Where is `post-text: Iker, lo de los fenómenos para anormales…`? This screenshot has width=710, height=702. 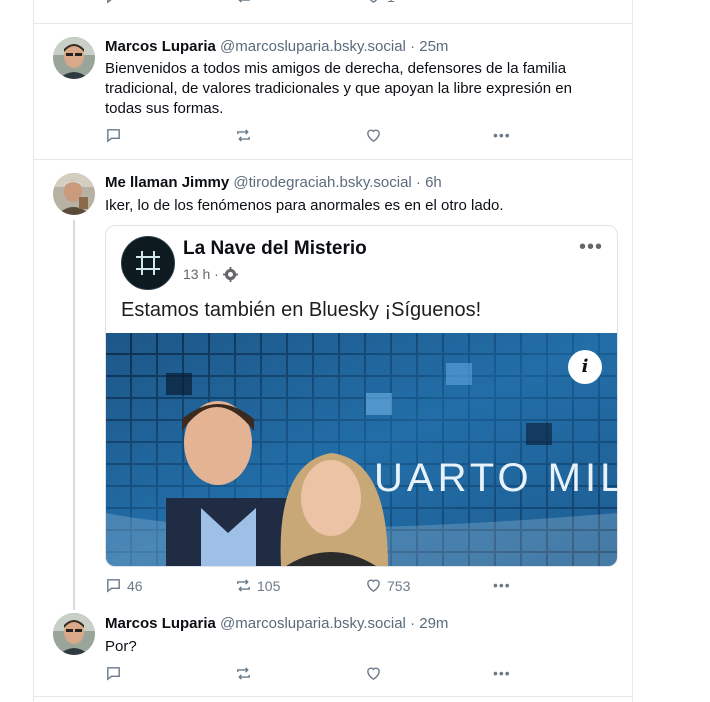
post-text: Iker, lo de los fenómenos para anormales… is located at coordinates (304, 205).